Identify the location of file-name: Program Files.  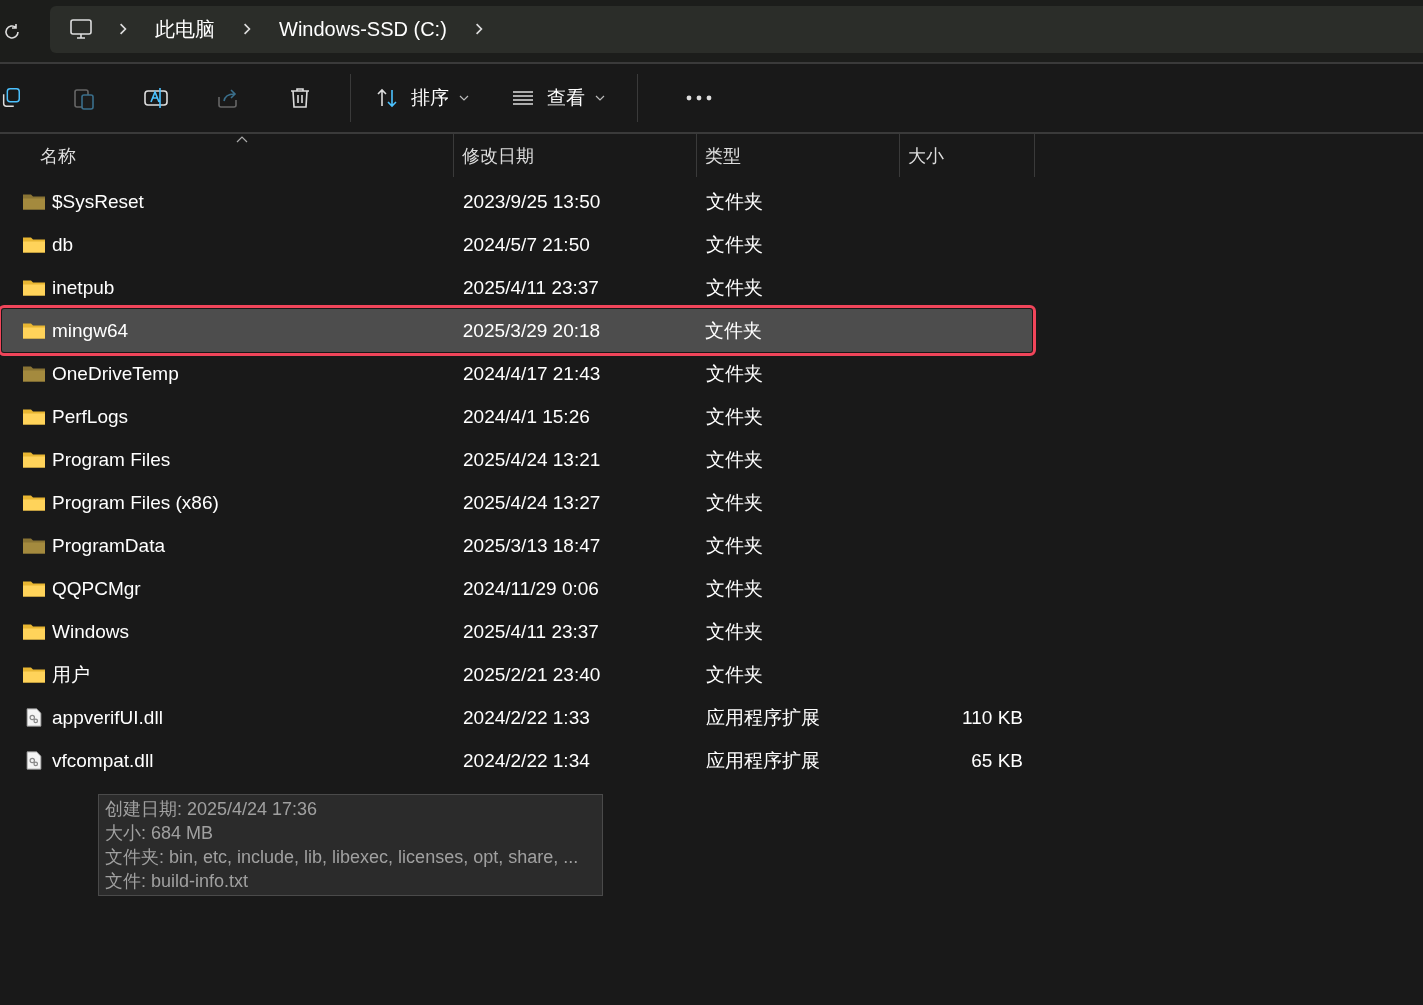
(111, 459).